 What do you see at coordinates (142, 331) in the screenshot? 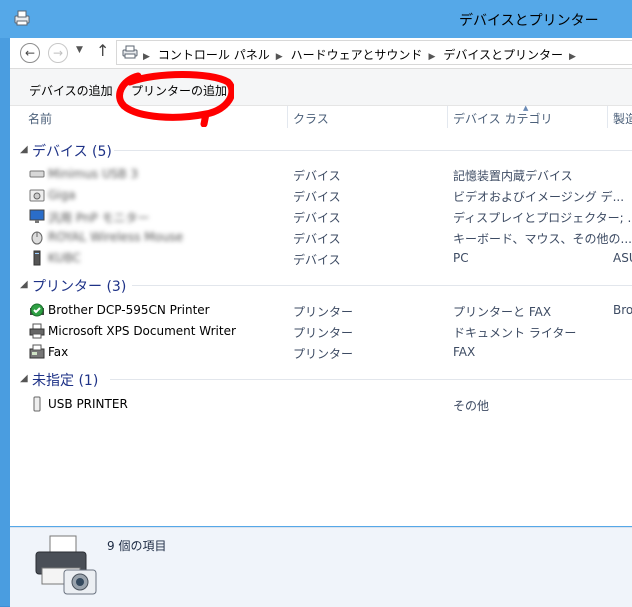
I see `printer-name: Microsoft XPS Document Writer` at bounding box center [142, 331].